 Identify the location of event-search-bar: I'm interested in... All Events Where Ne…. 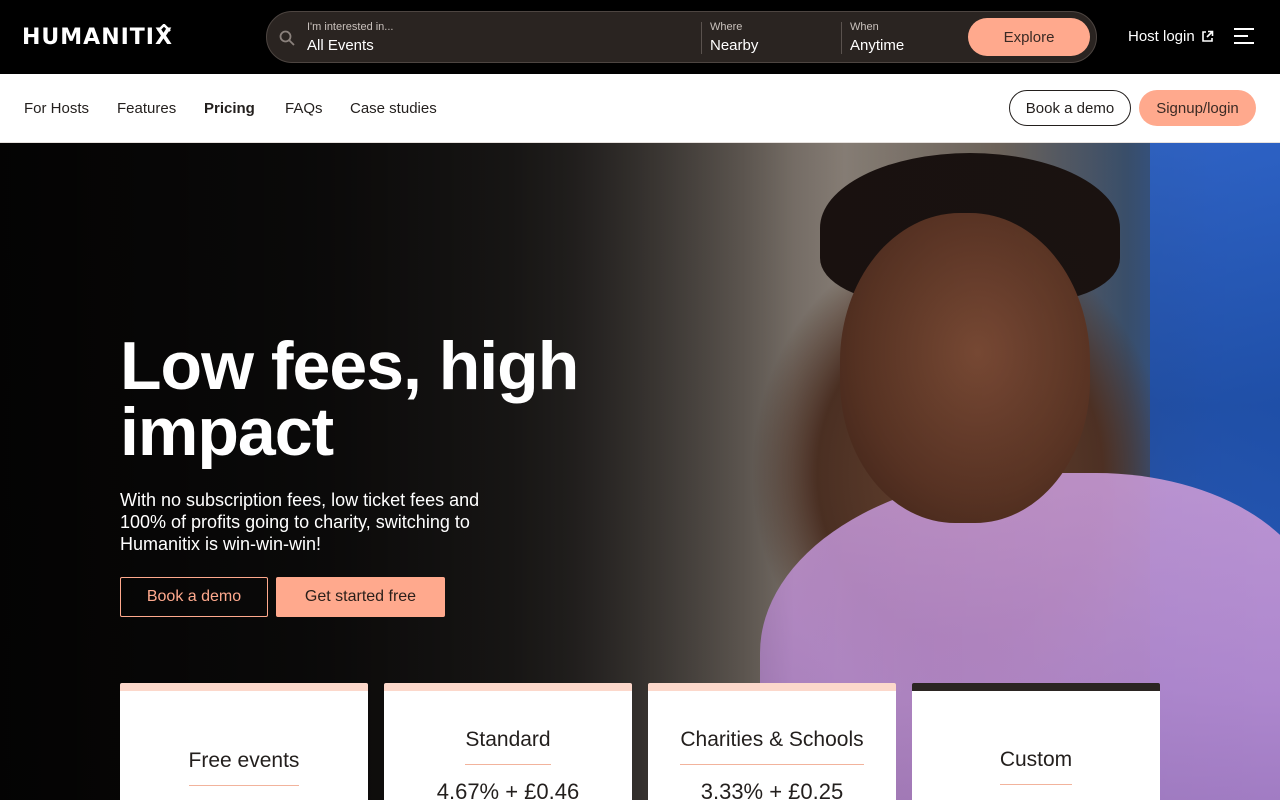
(681, 37).